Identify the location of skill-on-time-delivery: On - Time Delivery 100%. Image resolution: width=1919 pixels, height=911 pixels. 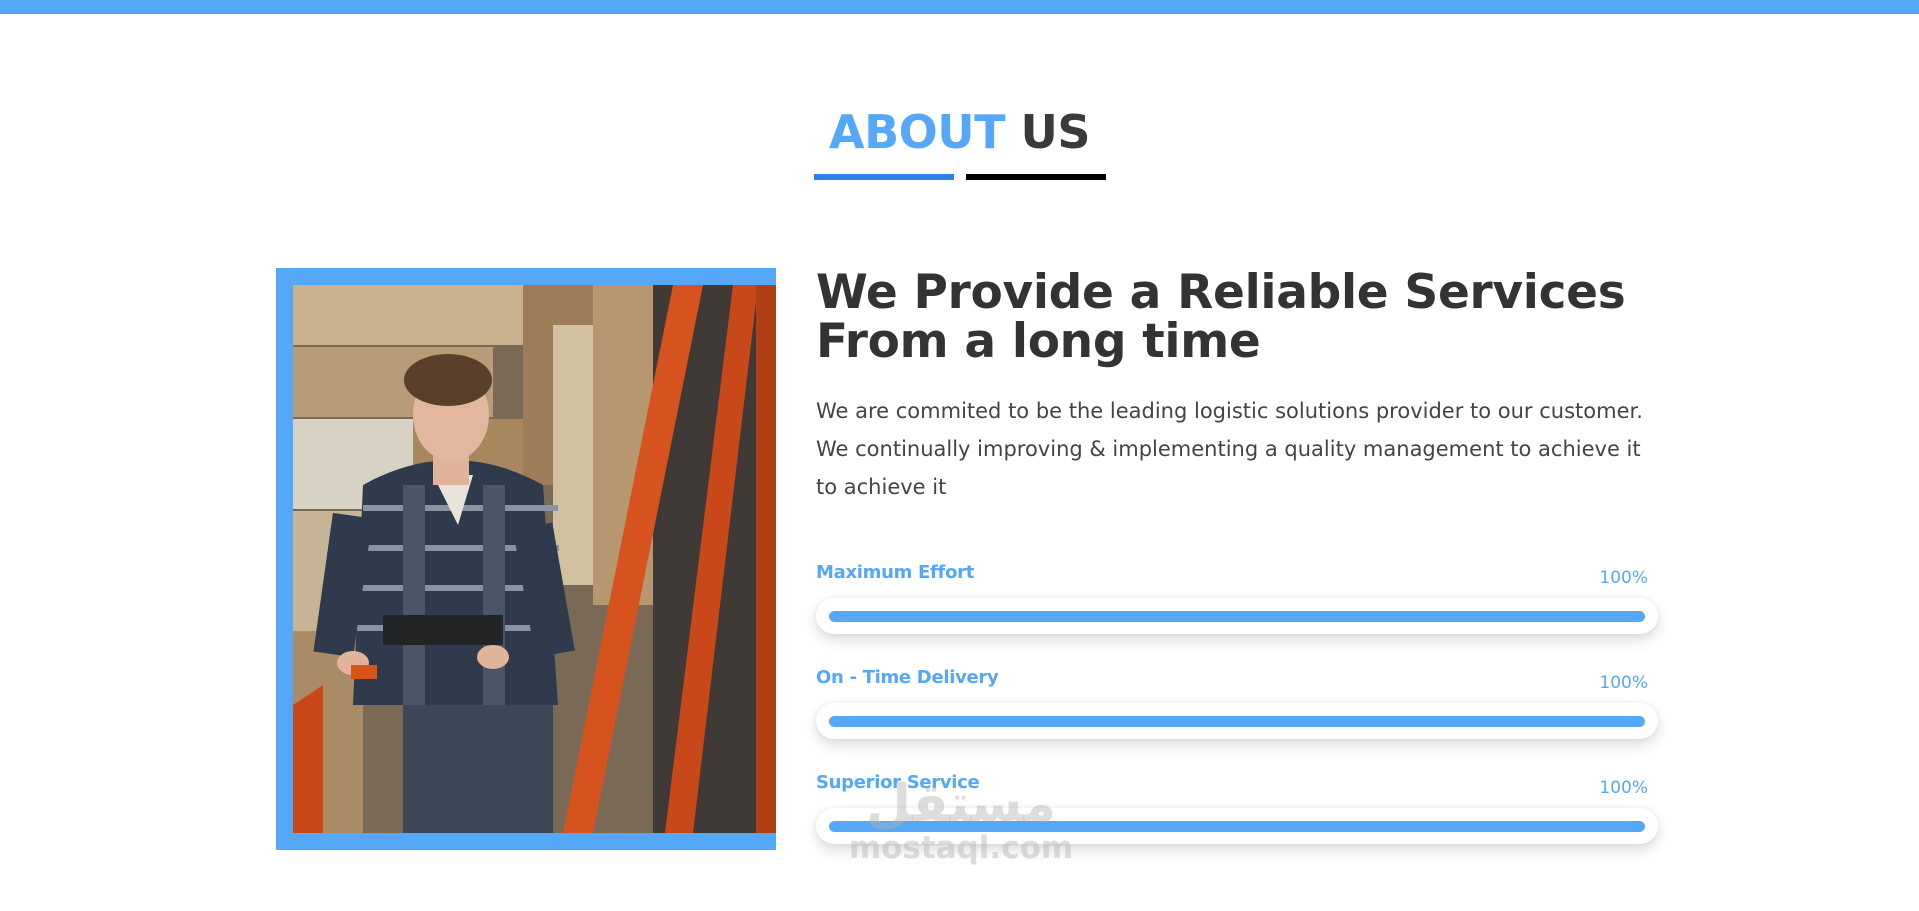
(1238, 707).